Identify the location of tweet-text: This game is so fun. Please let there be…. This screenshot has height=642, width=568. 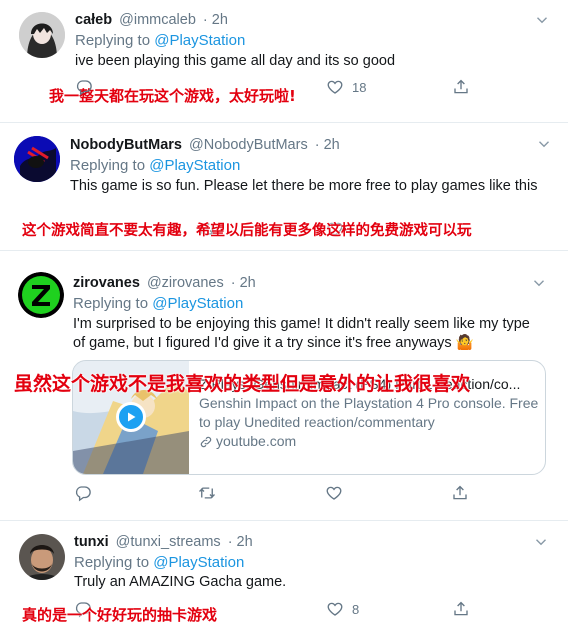
(304, 186).